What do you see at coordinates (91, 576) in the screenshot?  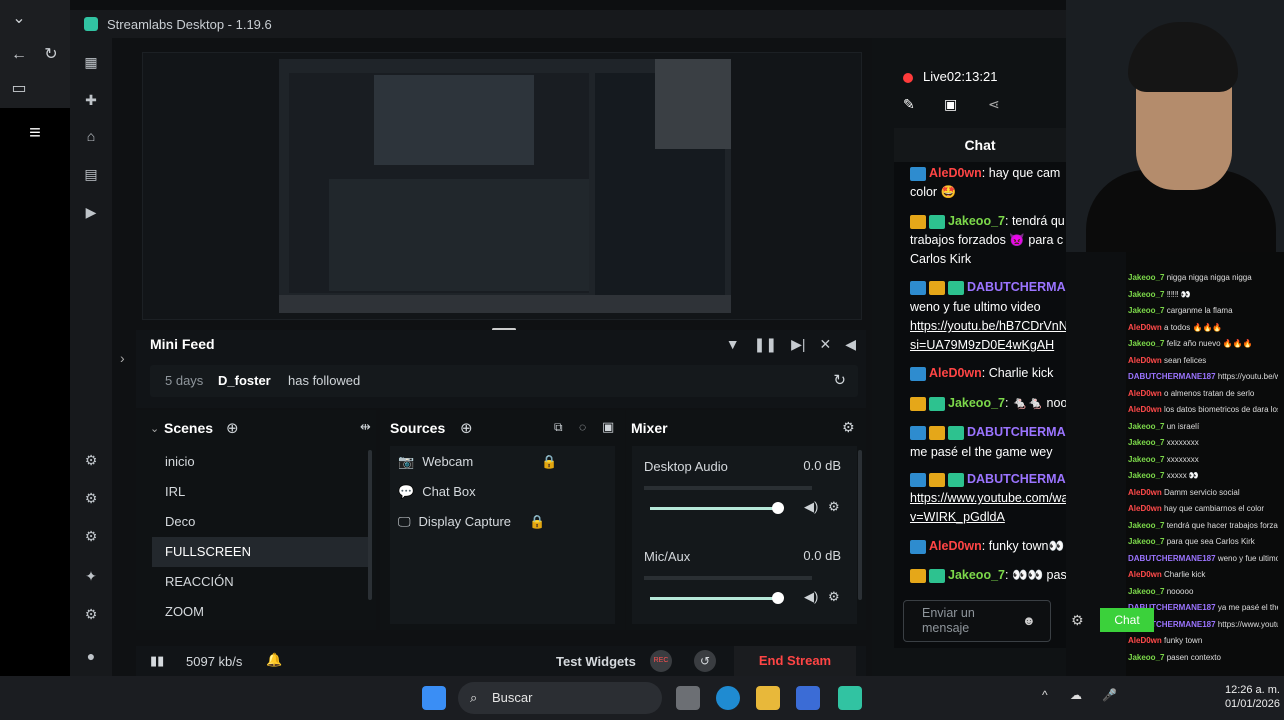 I see `sparkle-icon: ✦` at bounding box center [91, 576].